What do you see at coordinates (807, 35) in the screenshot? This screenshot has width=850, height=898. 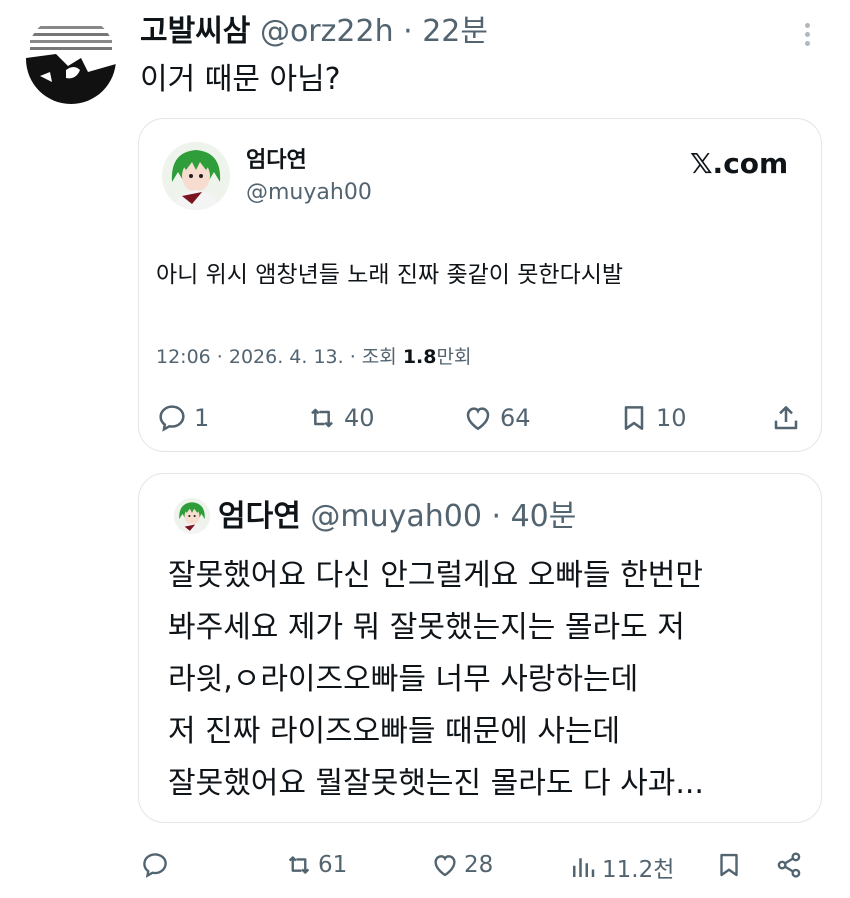 I see `more-options-icon` at bounding box center [807, 35].